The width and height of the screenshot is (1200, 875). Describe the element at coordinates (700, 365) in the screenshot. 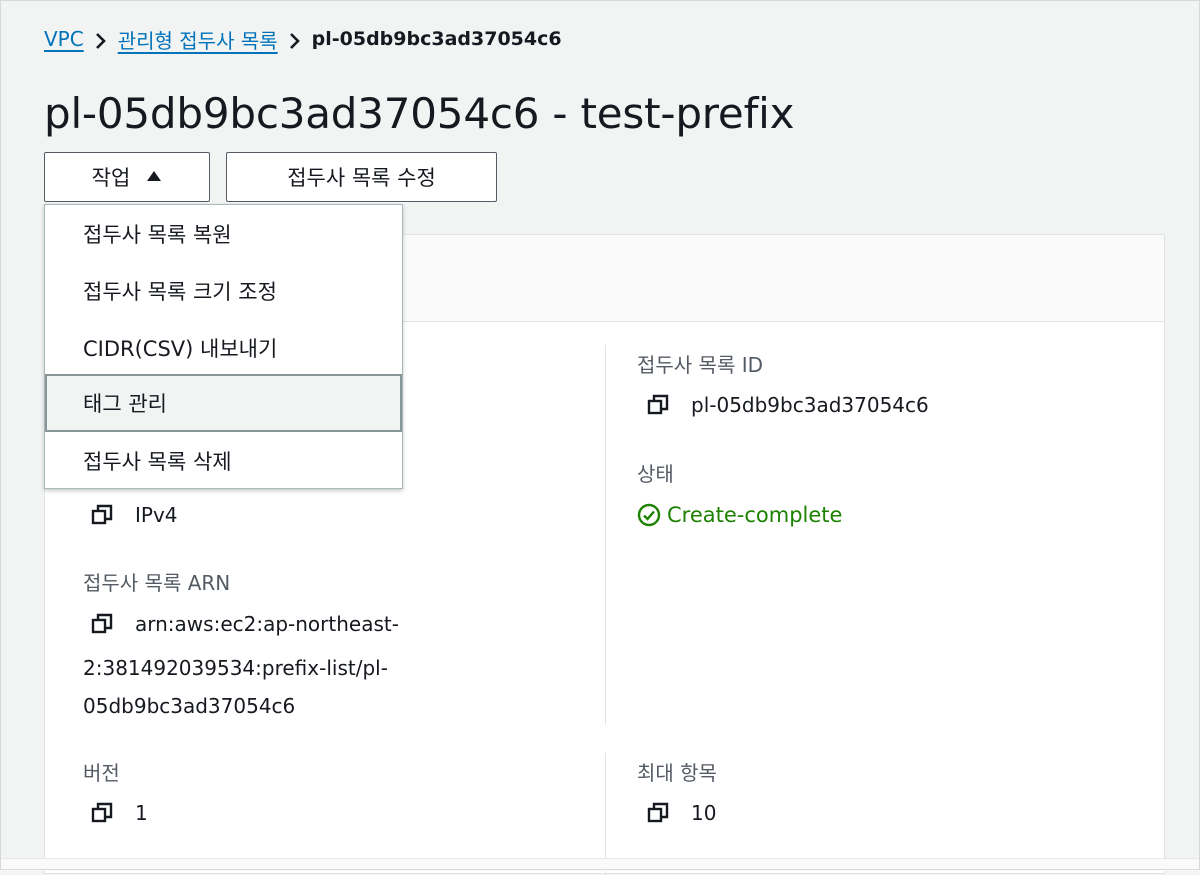

I see `prefix-list-id-label: 접두사 목록 ID` at that location.